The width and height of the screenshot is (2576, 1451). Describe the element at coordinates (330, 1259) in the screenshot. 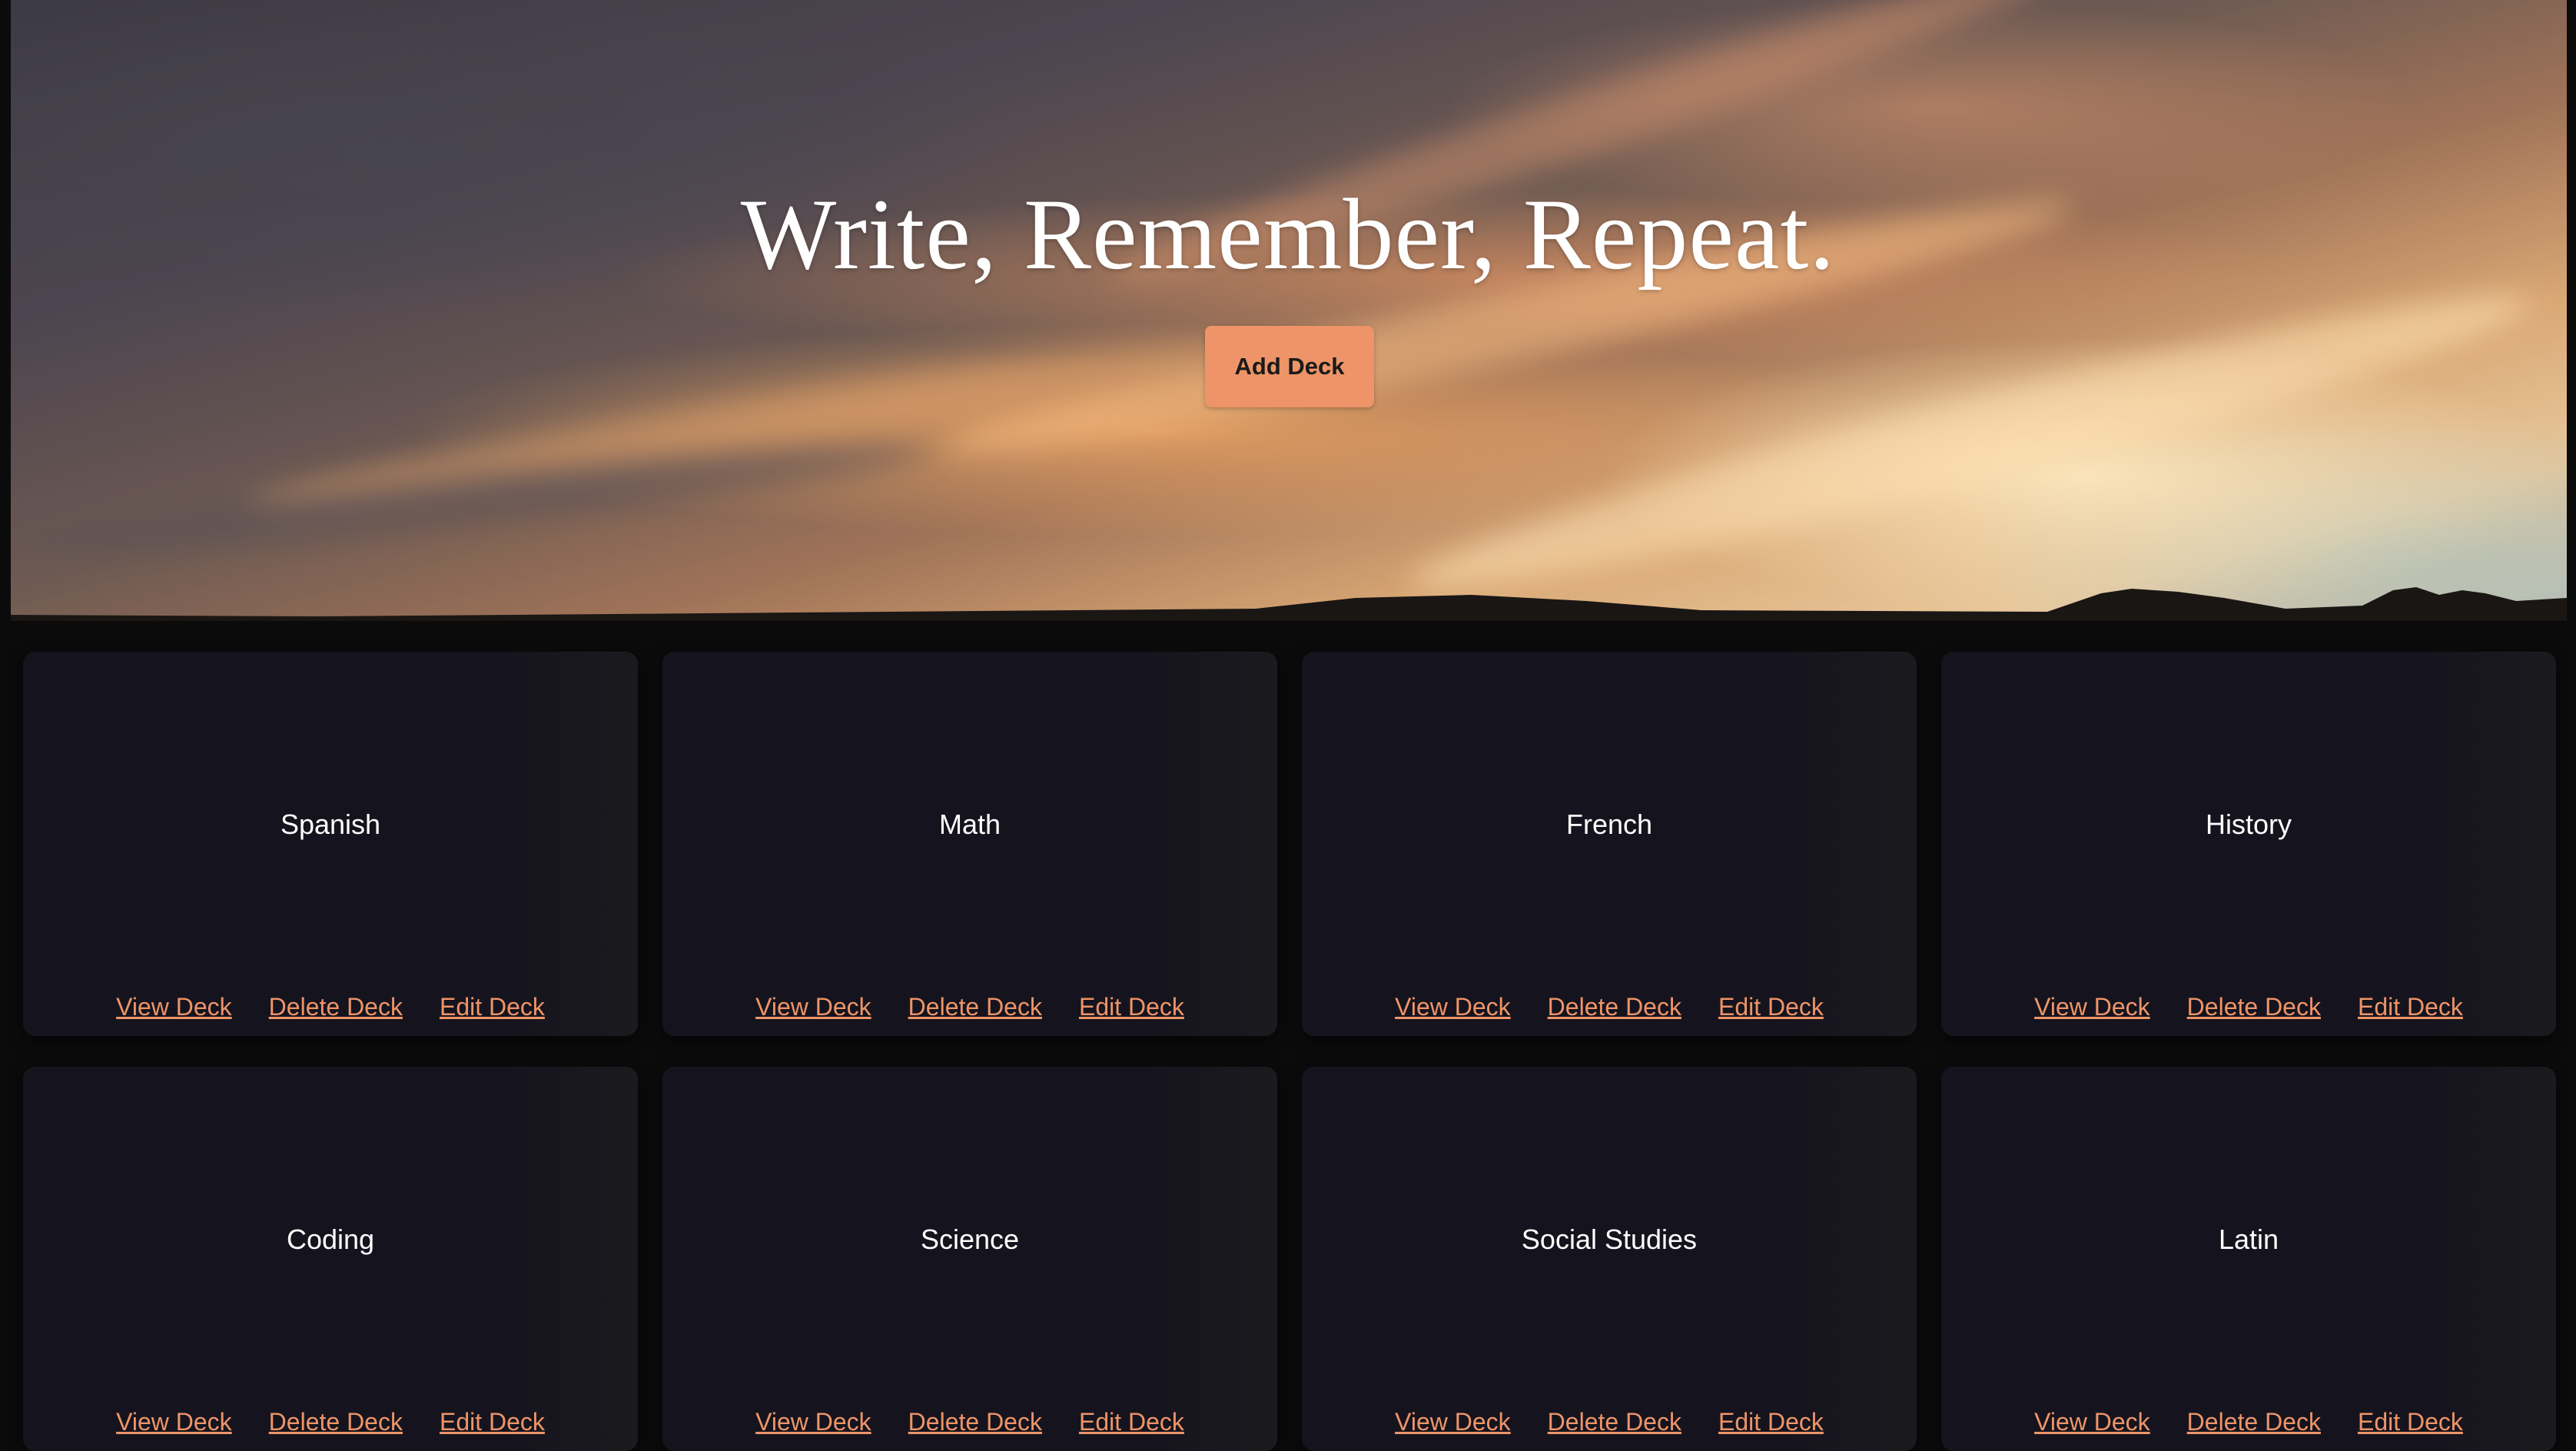

I see `deck-card: Coding View Deck Delete Deck Edit Deck` at that location.